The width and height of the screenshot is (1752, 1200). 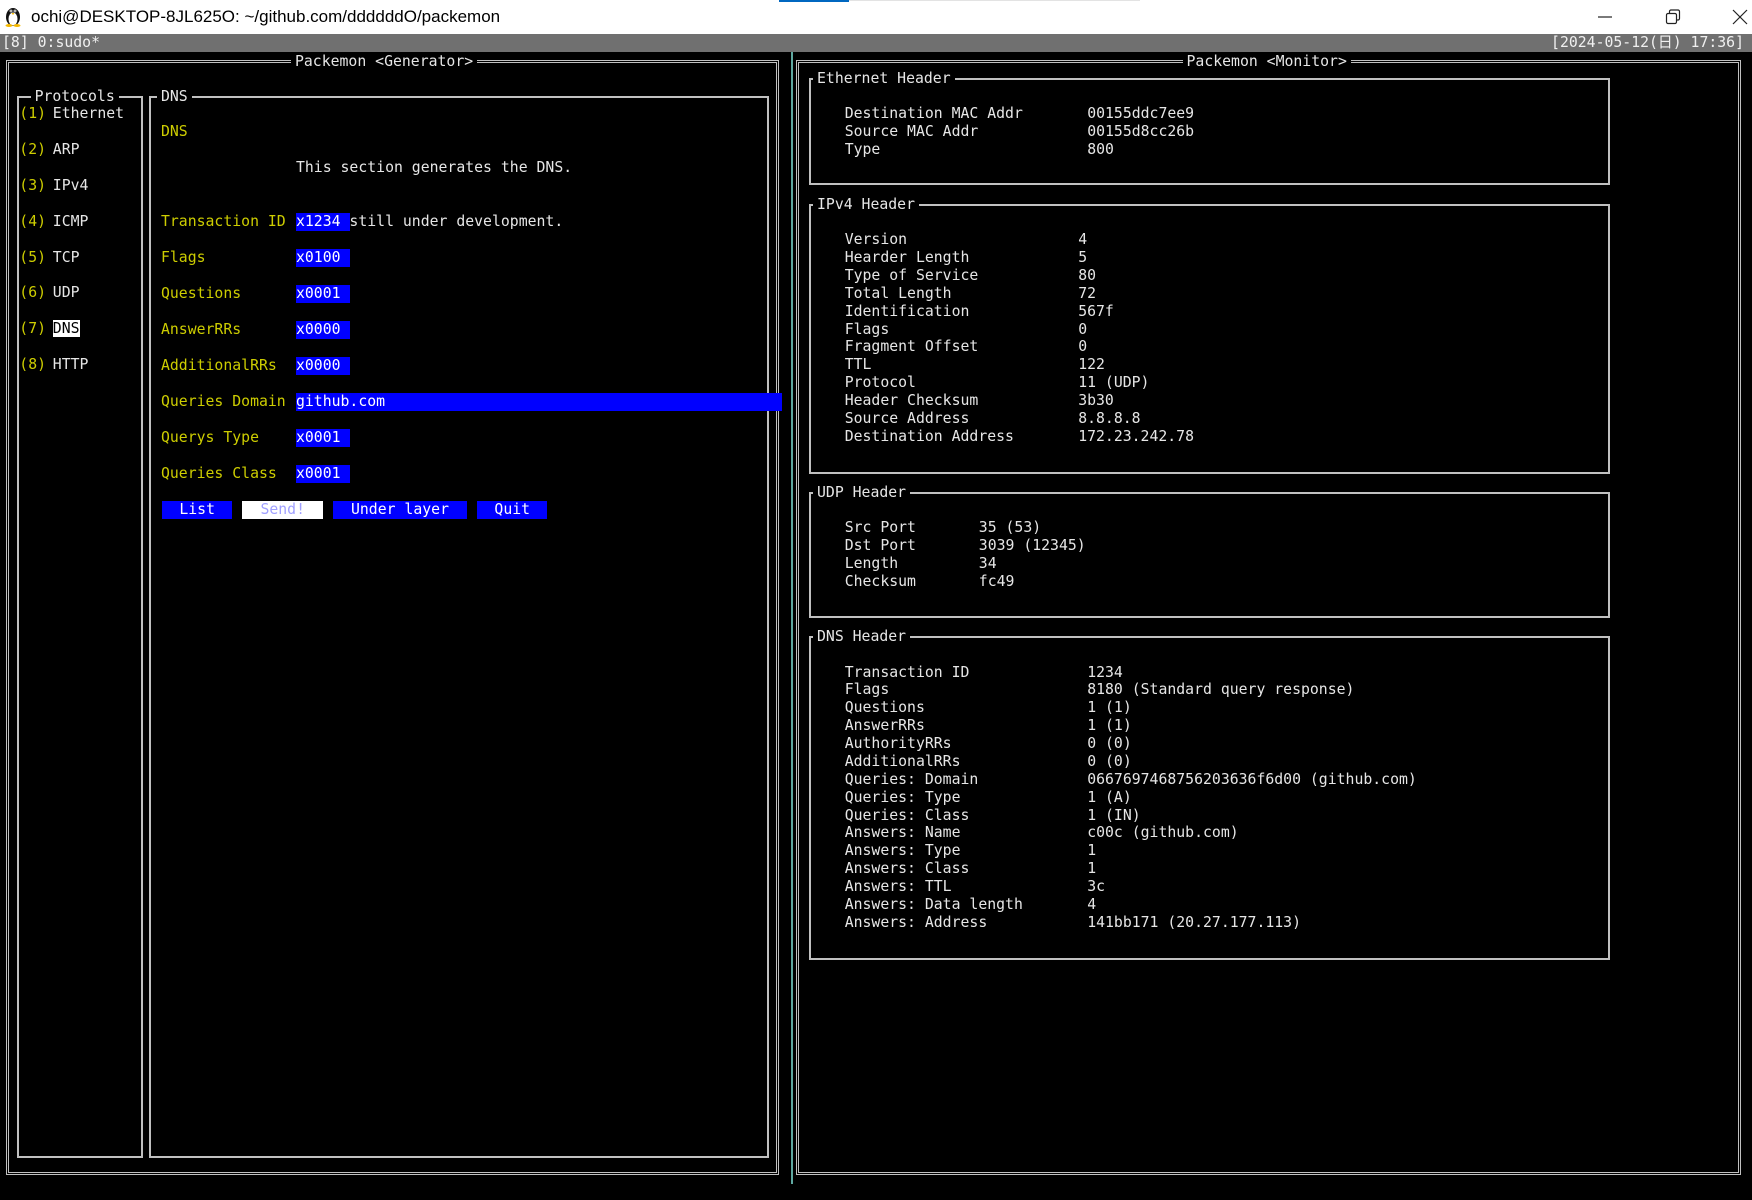 I want to click on protocol-item-ipv4: (3) IPv4, so click(x=71, y=195).